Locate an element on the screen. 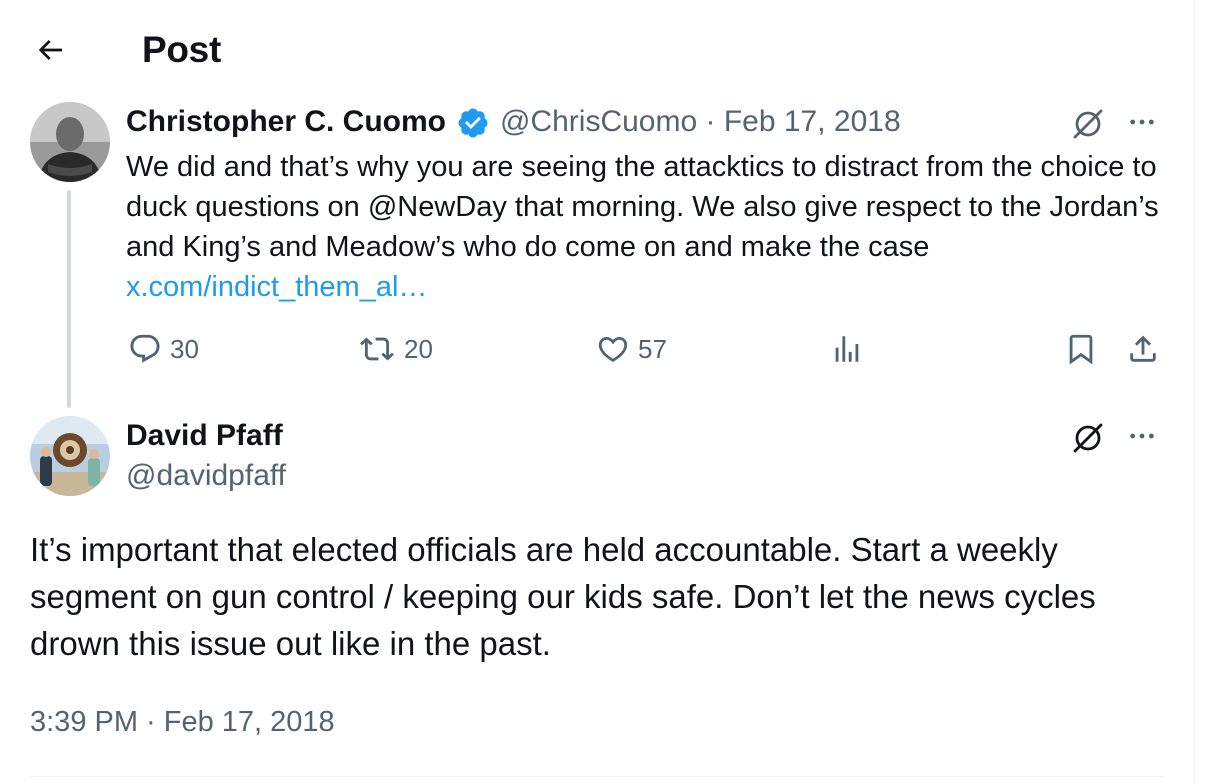 Image resolution: width=1208 pixels, height=784 pixels. author-handle: @davidpfaff is located at coordinates (206, 476).